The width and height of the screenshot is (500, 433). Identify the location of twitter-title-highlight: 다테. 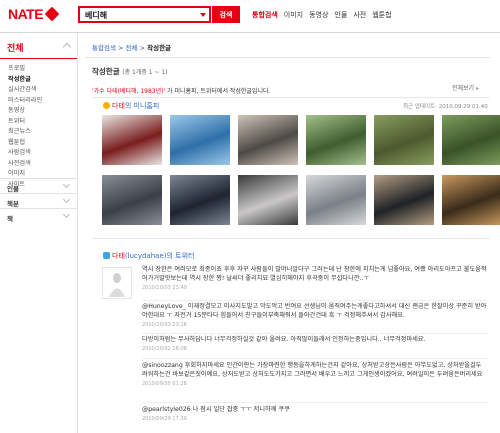
(118, 256).